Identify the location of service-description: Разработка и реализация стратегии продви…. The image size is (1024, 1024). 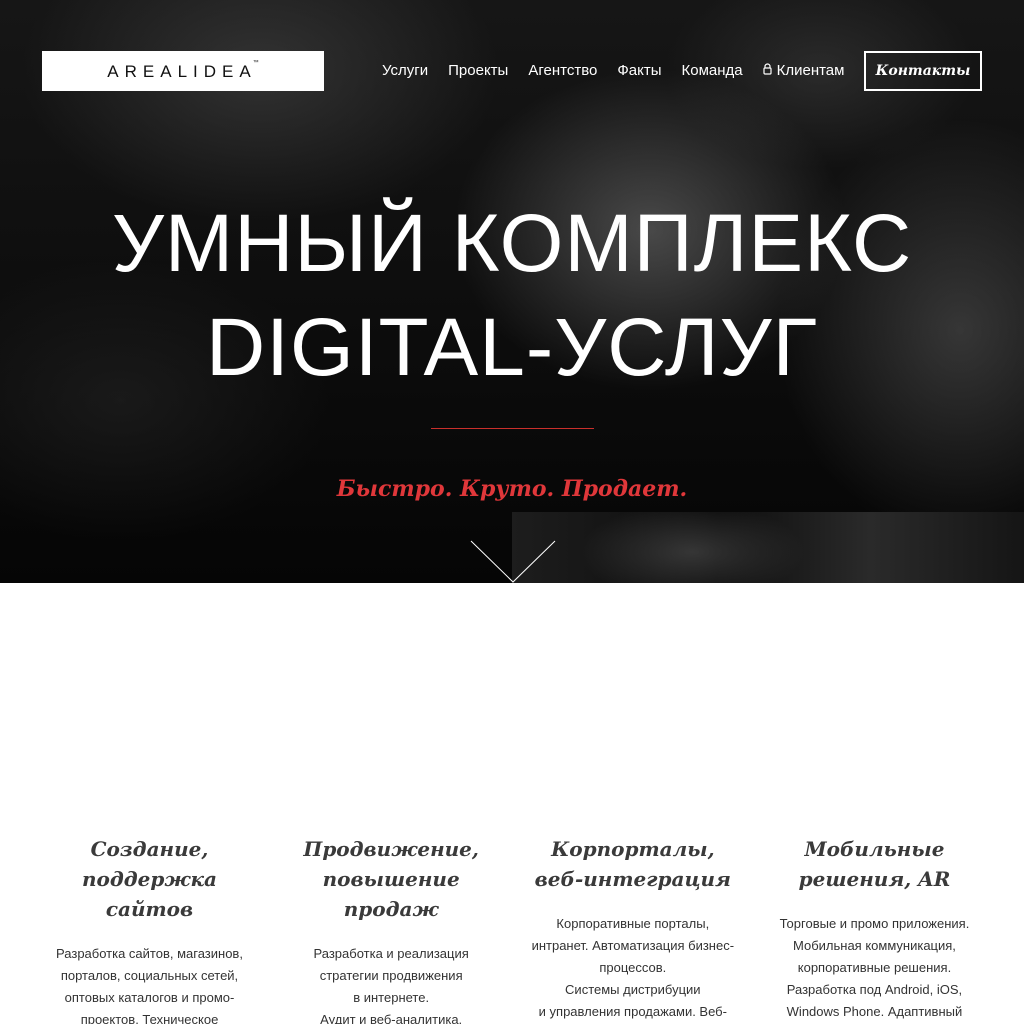
(391, 985).